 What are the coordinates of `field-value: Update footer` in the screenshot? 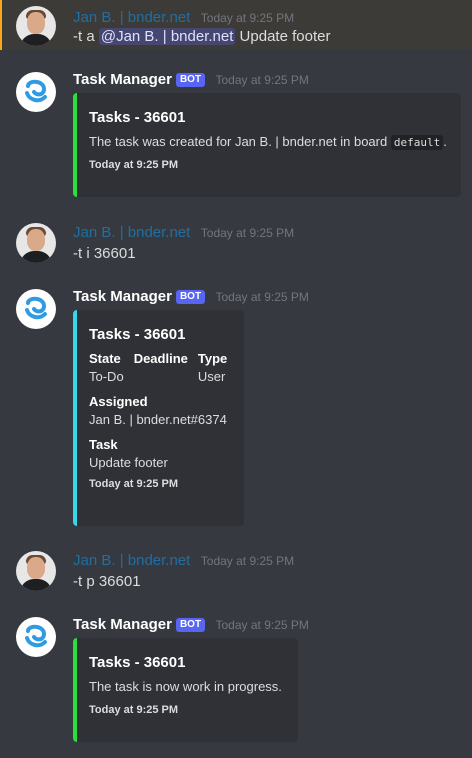 It's located at (128, 462).